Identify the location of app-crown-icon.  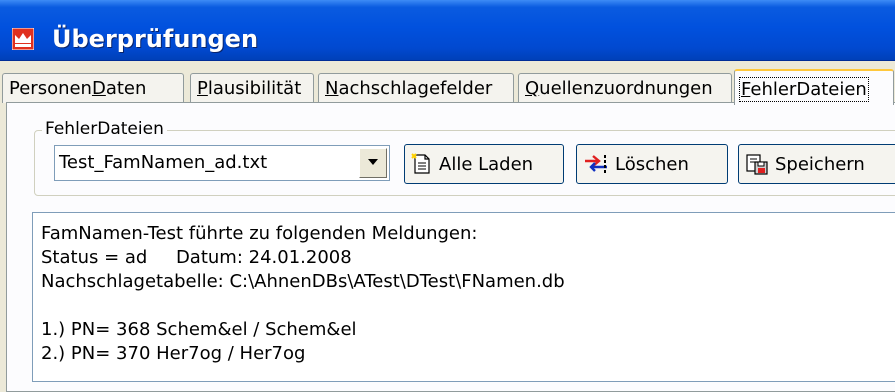
(23, 39).